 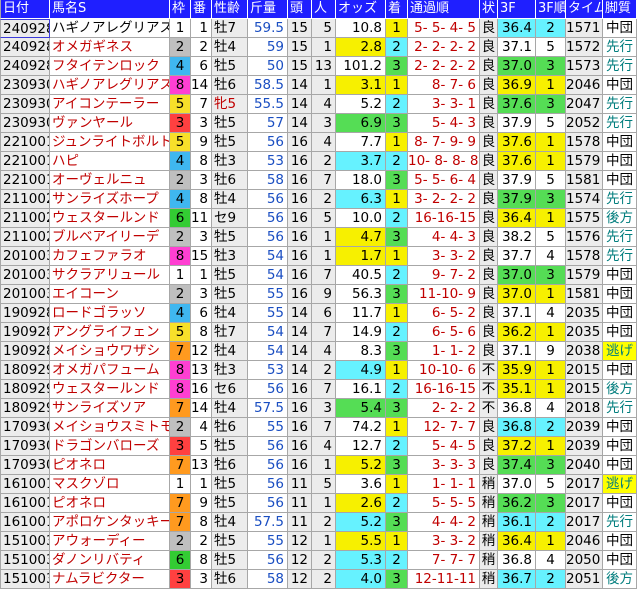 What do you see at coordinates (110, 47) in the screenshot?
I see `horse-name-cell: オメガギネス` at bounding box center [110, 47].